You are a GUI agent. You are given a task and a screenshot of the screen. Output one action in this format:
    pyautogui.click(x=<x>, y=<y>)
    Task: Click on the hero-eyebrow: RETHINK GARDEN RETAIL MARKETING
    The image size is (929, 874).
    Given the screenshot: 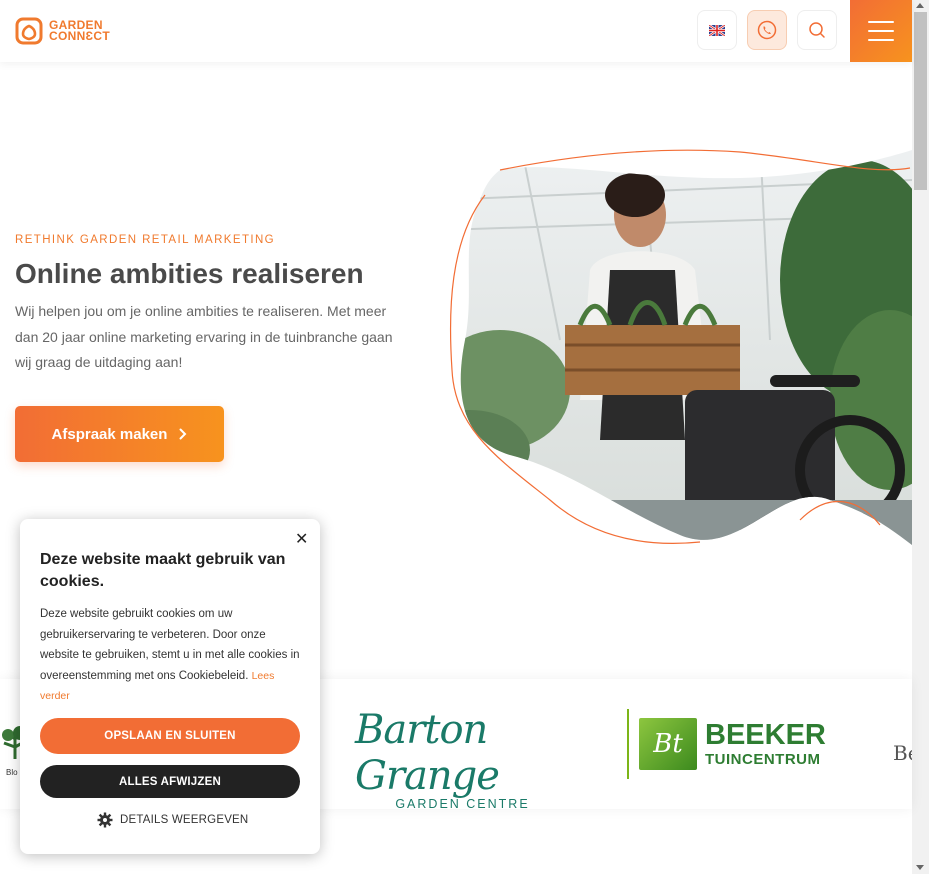 What is the action you would take?
    pyautogui.click(x=145, y=240)
    